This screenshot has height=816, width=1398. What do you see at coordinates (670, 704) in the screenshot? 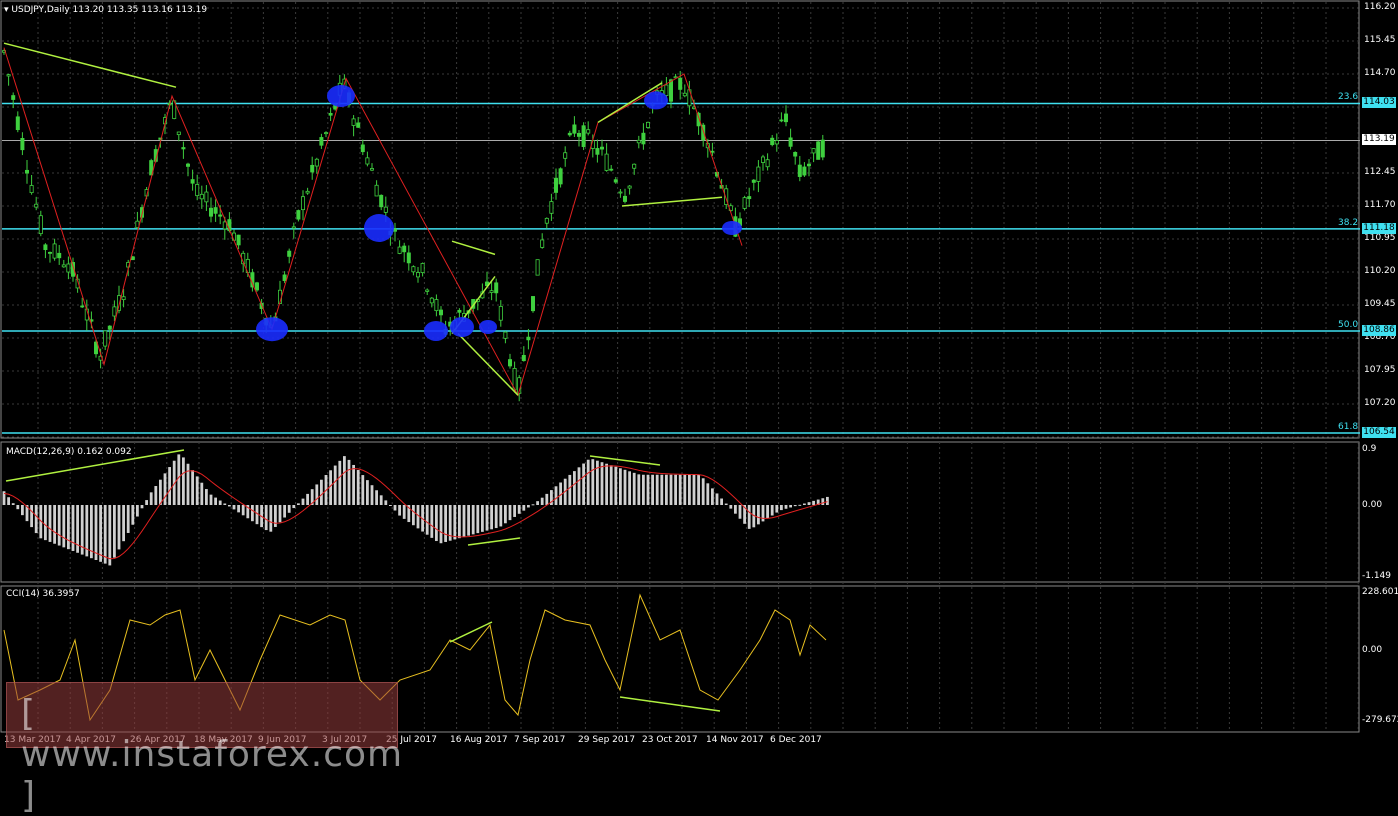
I see `cci-trend-line` at bounding box center [670, 704].